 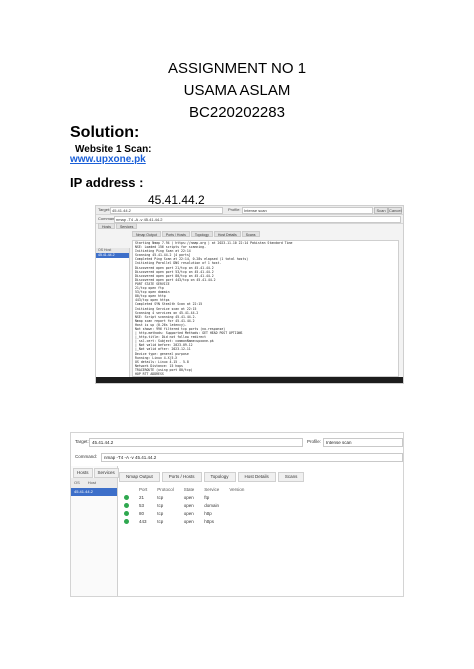 What do you see at coordinates (249, 380) in the screenshot?
I see `windows-taskbar` at bounding box center [249, 380].